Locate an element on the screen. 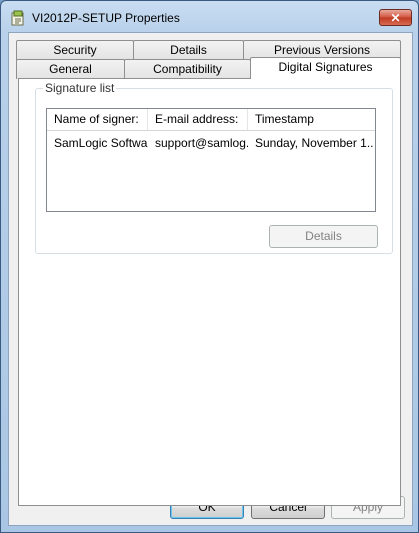  column-header-name-of-signer: Name of signer: is located at coordinates (97, 119).